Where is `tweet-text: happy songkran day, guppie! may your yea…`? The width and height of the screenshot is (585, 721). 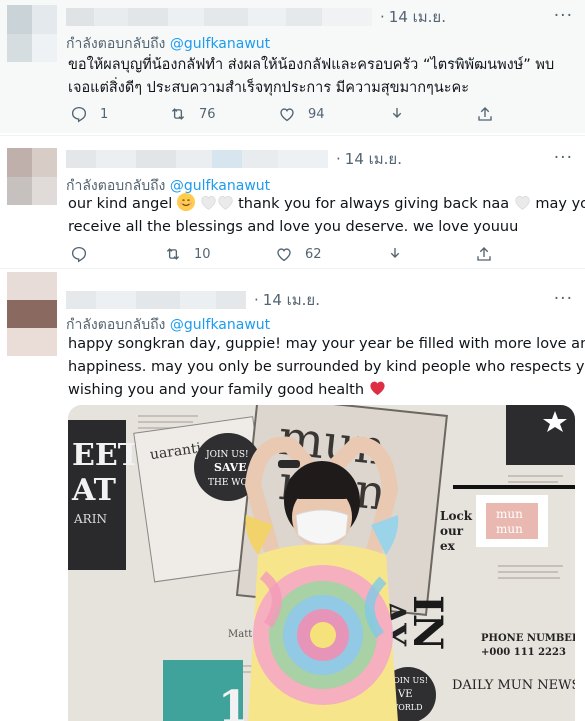 tweet-text: happy songkran day, guppie! may your yea… is located at coordinates (326, 367).